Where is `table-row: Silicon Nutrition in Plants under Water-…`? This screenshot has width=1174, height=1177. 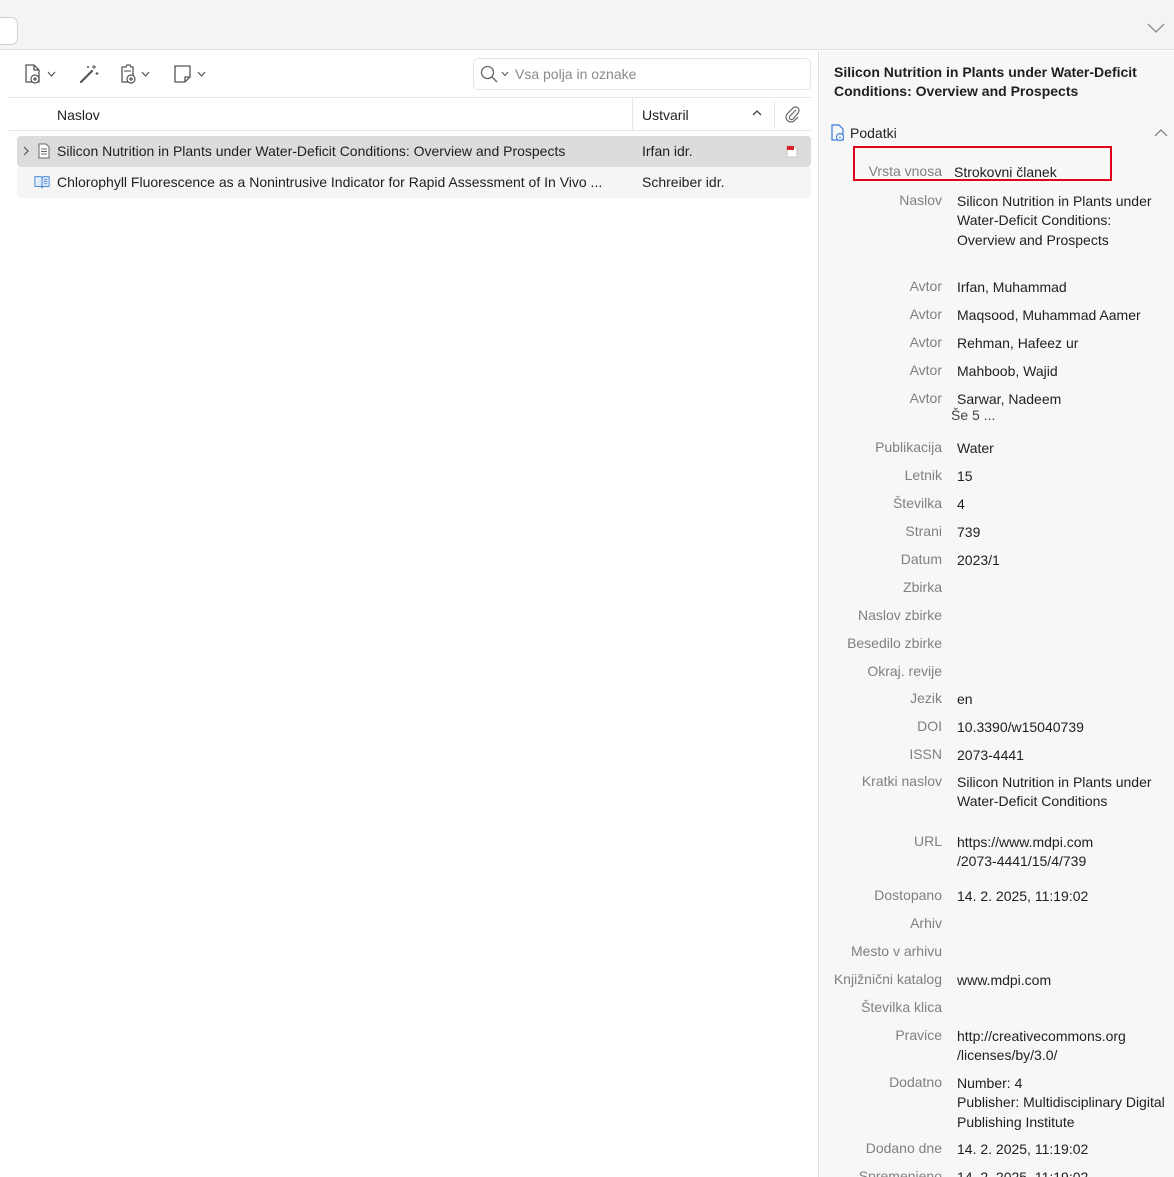
table-row: Silicon Nutrition in Plants under Water-… is located at coordinates (414, 151).